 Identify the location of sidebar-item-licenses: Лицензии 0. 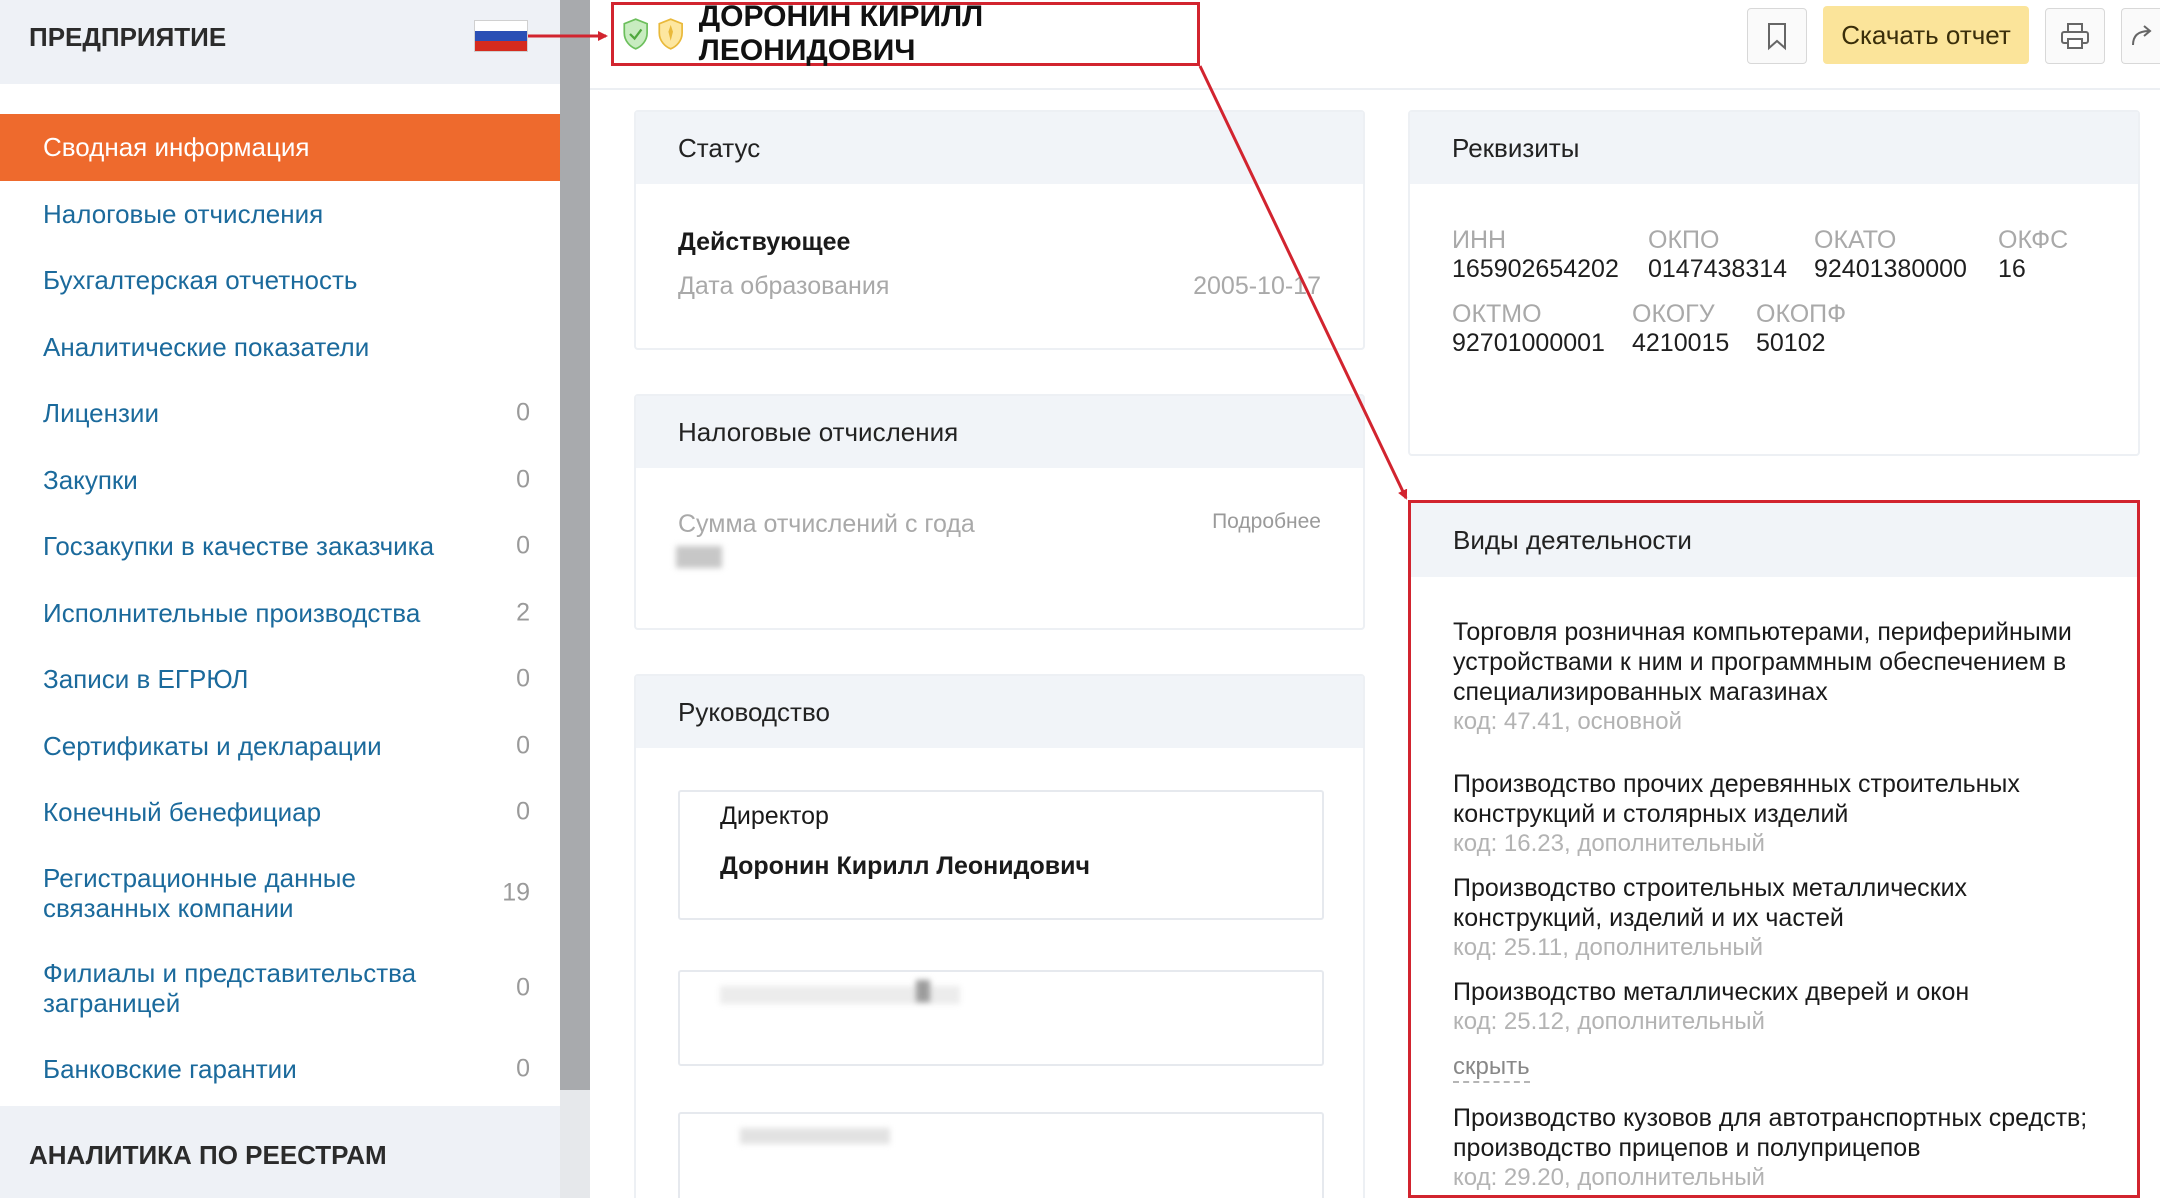
(280, 413).